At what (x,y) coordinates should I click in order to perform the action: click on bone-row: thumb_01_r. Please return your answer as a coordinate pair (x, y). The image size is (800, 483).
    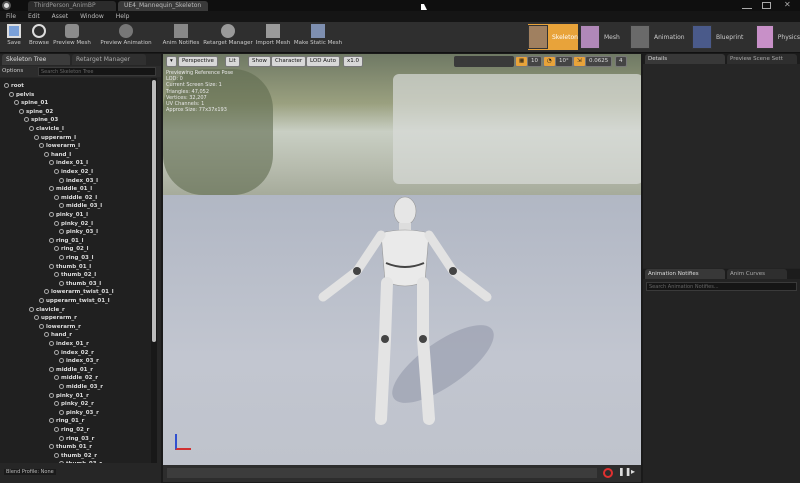
    Looking at the image, I should click on (70, 447).